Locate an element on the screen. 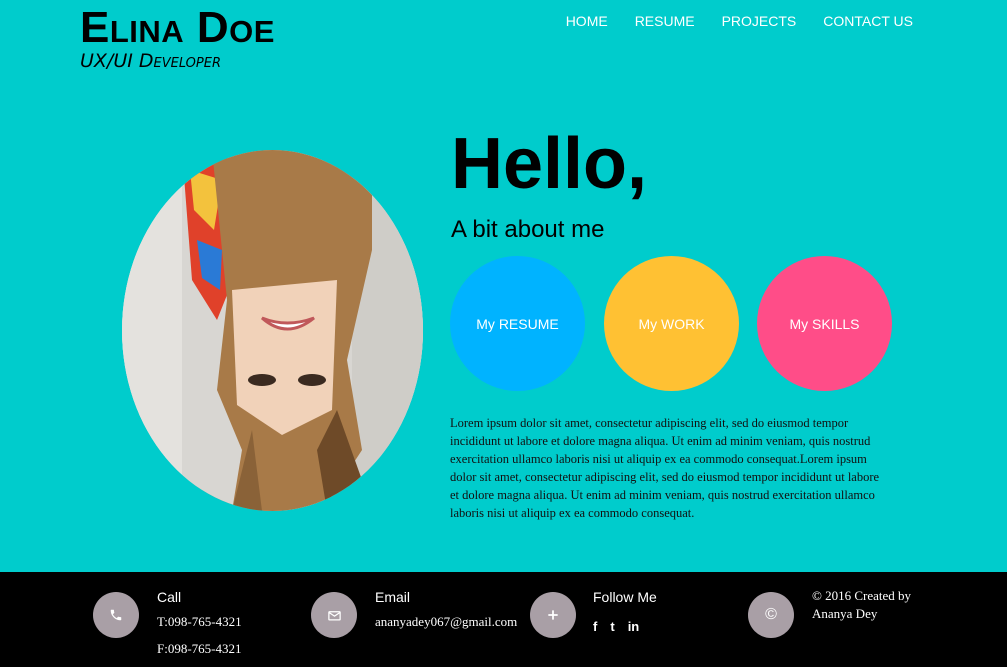 Image resolution: width=1007 pixels, height=667 pixels. plus-icon is located at coordinates (553, 615).